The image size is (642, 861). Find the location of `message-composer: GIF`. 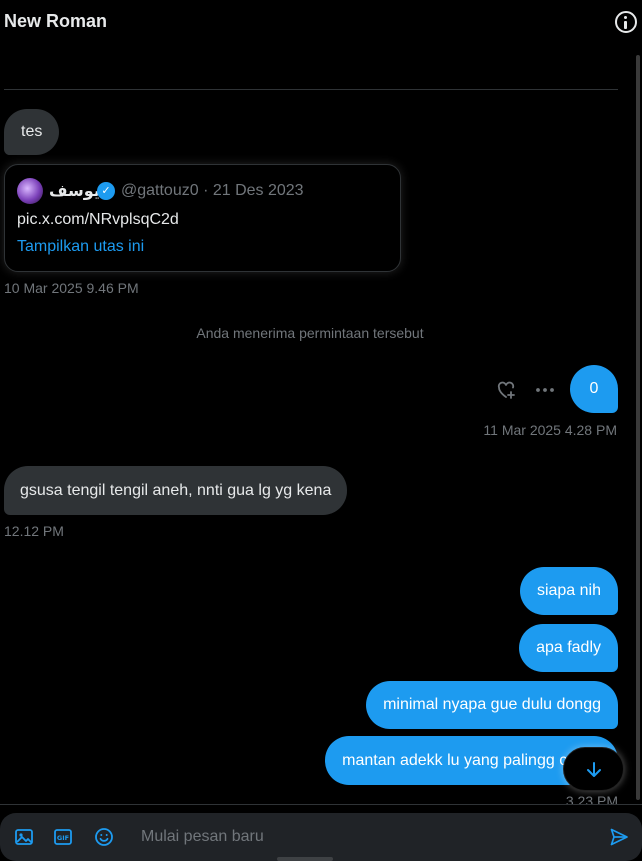

message-composer: GIF is located at coordinates (321, 837).